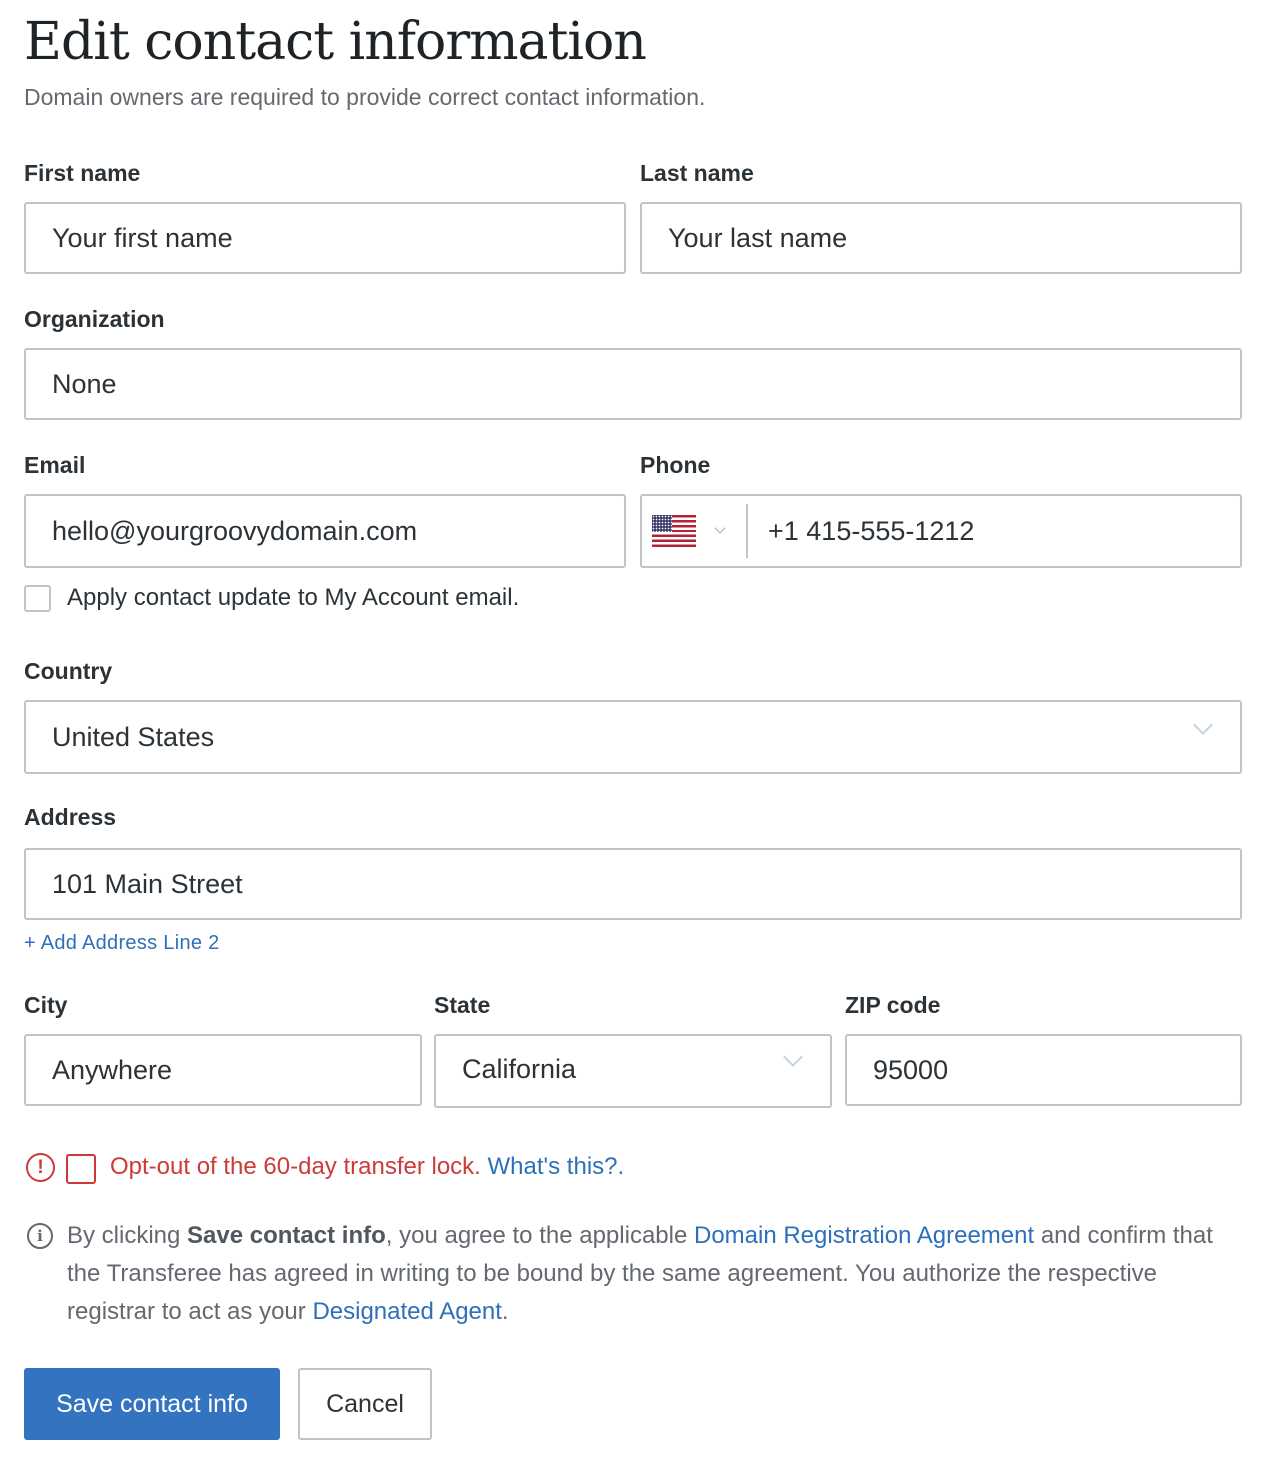  Describe the element at coordinates (941, 238) in the screenshot. I see `last-name-input: Your last name` at that location.